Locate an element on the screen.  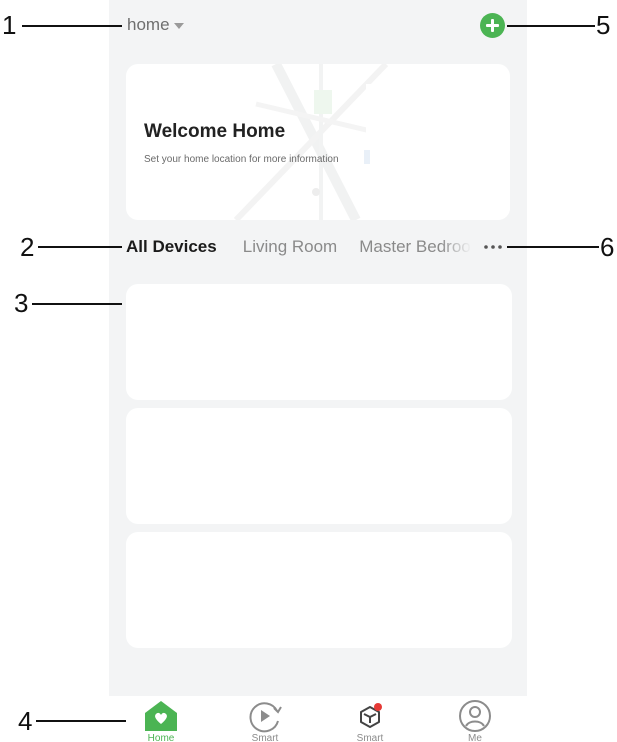
nav-home: Home is located at coordinates (161, 719).